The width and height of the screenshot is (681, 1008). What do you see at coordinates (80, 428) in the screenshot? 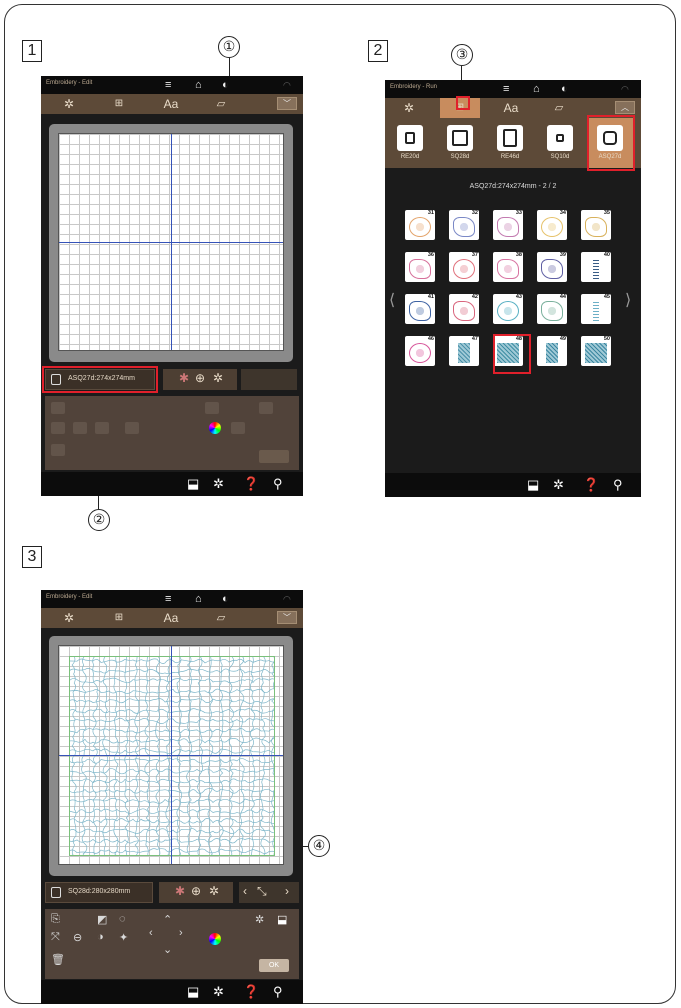
I see `tool-flip` at bounding box center [80, 428].